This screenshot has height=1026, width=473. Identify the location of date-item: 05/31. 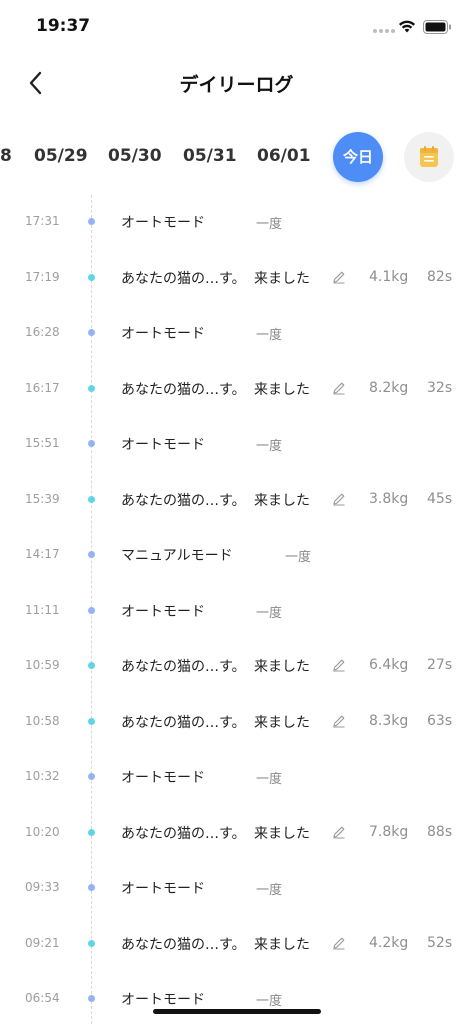
(210, 156).